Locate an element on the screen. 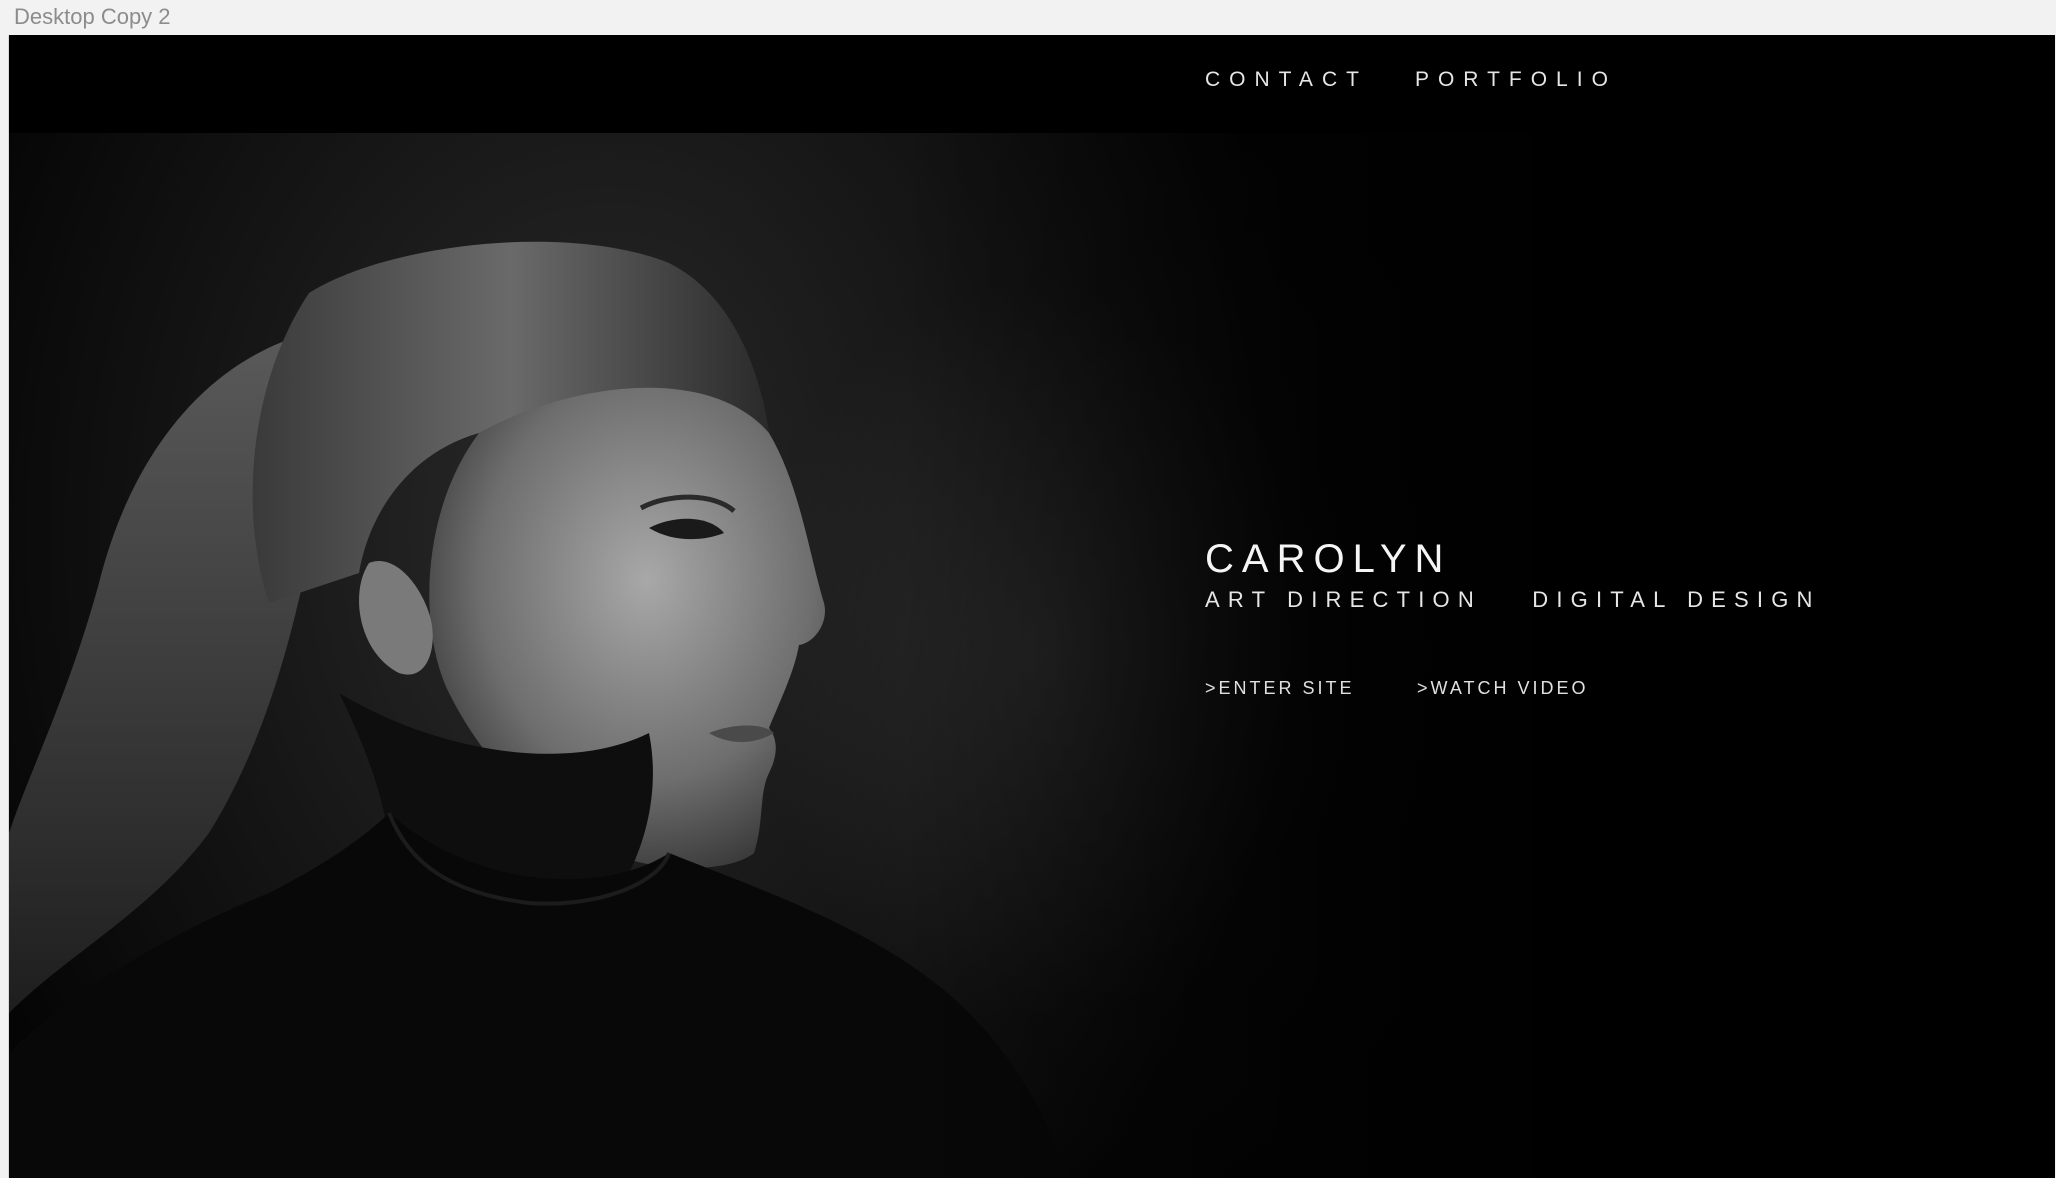 This screenshot has width=2056, height=1178. tag-art-direction: ART DIRECTION is located at coordinates (1343, 599).